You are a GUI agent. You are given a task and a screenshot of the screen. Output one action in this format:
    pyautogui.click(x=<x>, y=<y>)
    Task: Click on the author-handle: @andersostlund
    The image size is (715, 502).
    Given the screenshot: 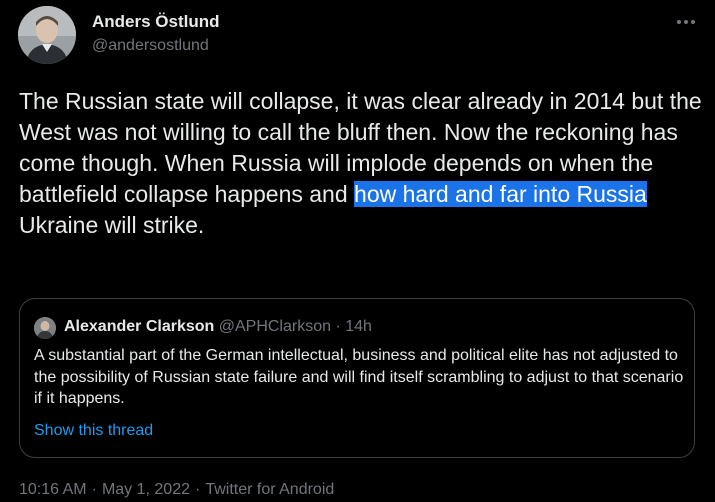 What is the action you would take?
    pyautogui.click(x=150, y=46)
    